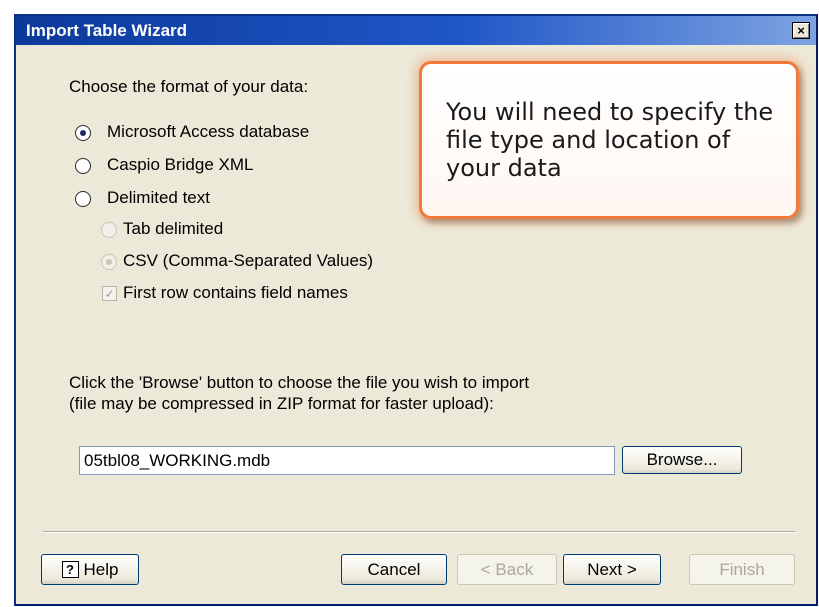 Image resolution: width=819 pixels, height=607 pixels. Describe the element at coordinates (109, 230) in the screenshot. I see `radio-tab-delimited` at that location.